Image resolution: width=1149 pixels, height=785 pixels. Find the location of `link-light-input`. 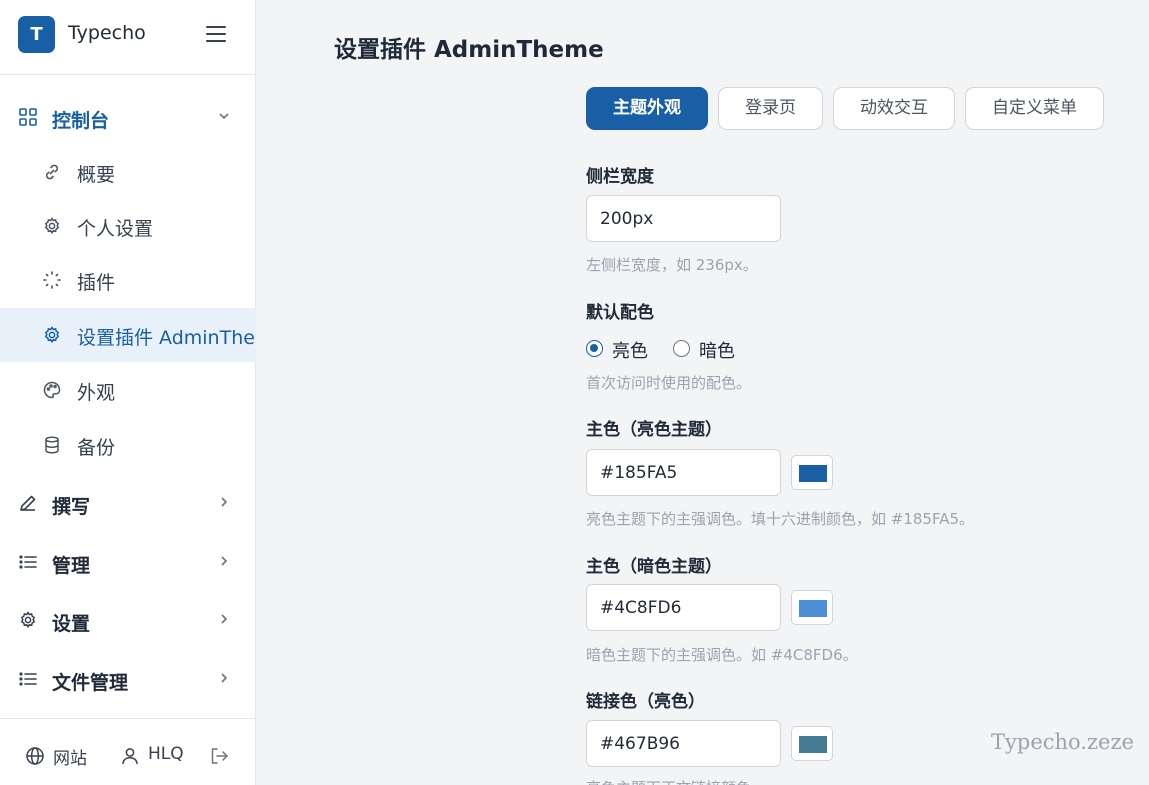

link-light-input is located at coordinates (683, 743).